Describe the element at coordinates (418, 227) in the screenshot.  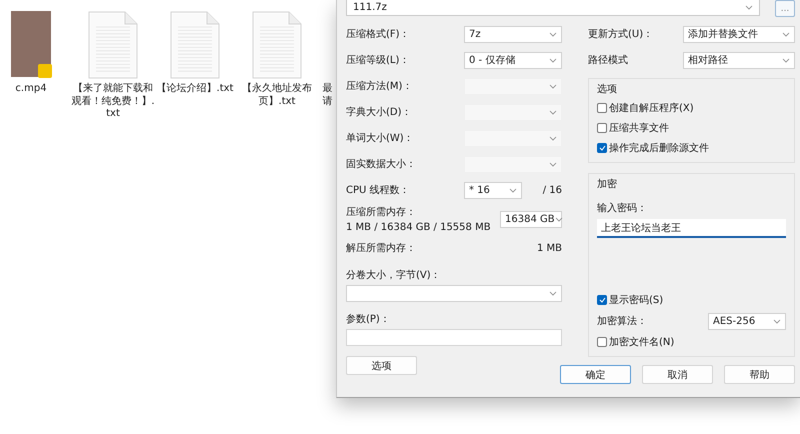
I see `memory-detail: 1 MB / 16384 GB / 15558 MB` at that location.